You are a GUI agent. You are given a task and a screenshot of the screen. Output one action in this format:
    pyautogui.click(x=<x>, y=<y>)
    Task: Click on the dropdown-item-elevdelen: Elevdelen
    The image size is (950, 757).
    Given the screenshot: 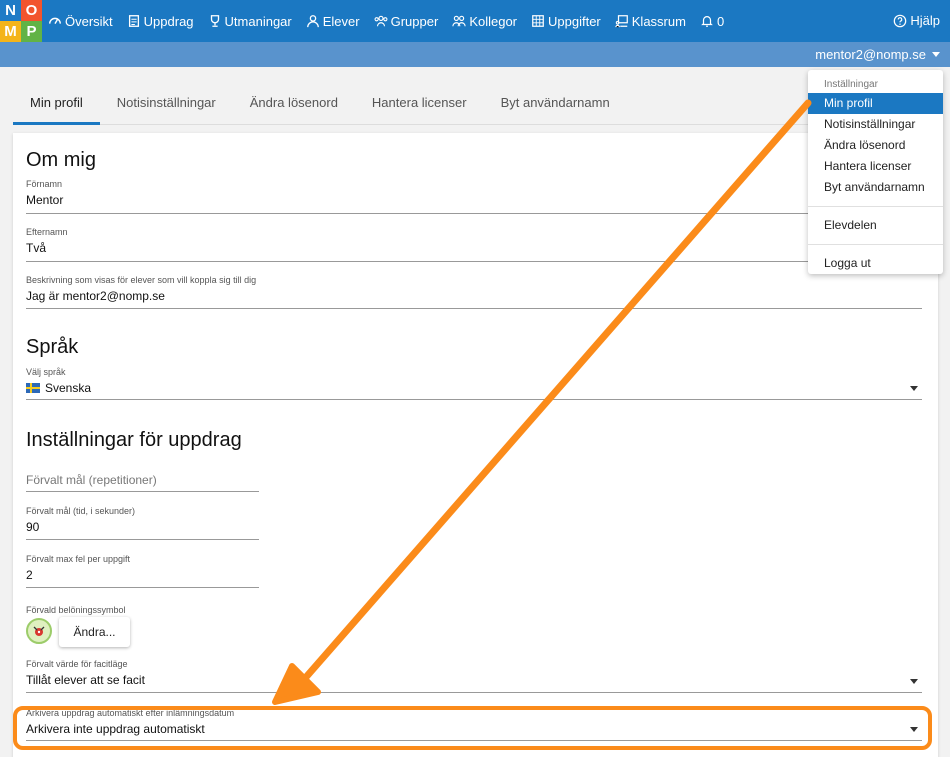 What is the action you would take?
    pyautogui.click(x=875, y=225)
    